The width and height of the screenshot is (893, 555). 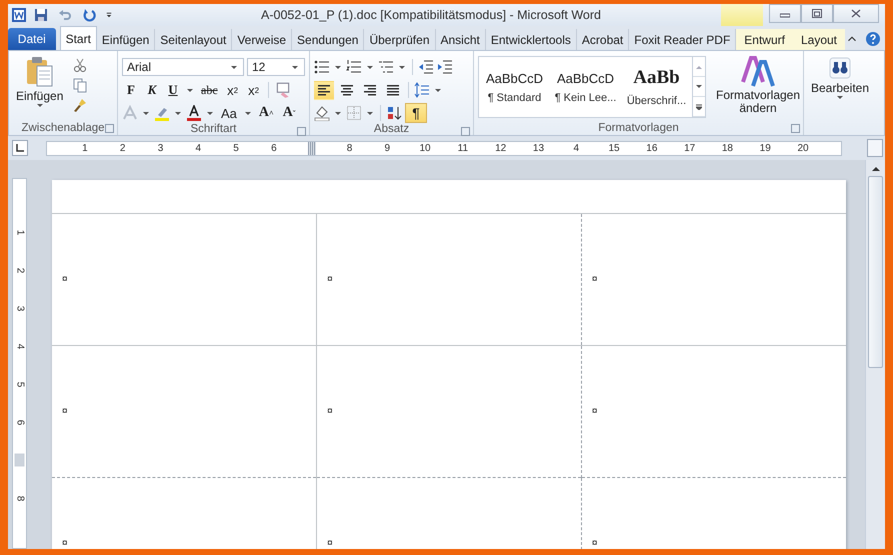 What do you see at coordinates (727, 148) in the screenshot?
I see `ruler-number: 18` at bounding box center [727, 148].